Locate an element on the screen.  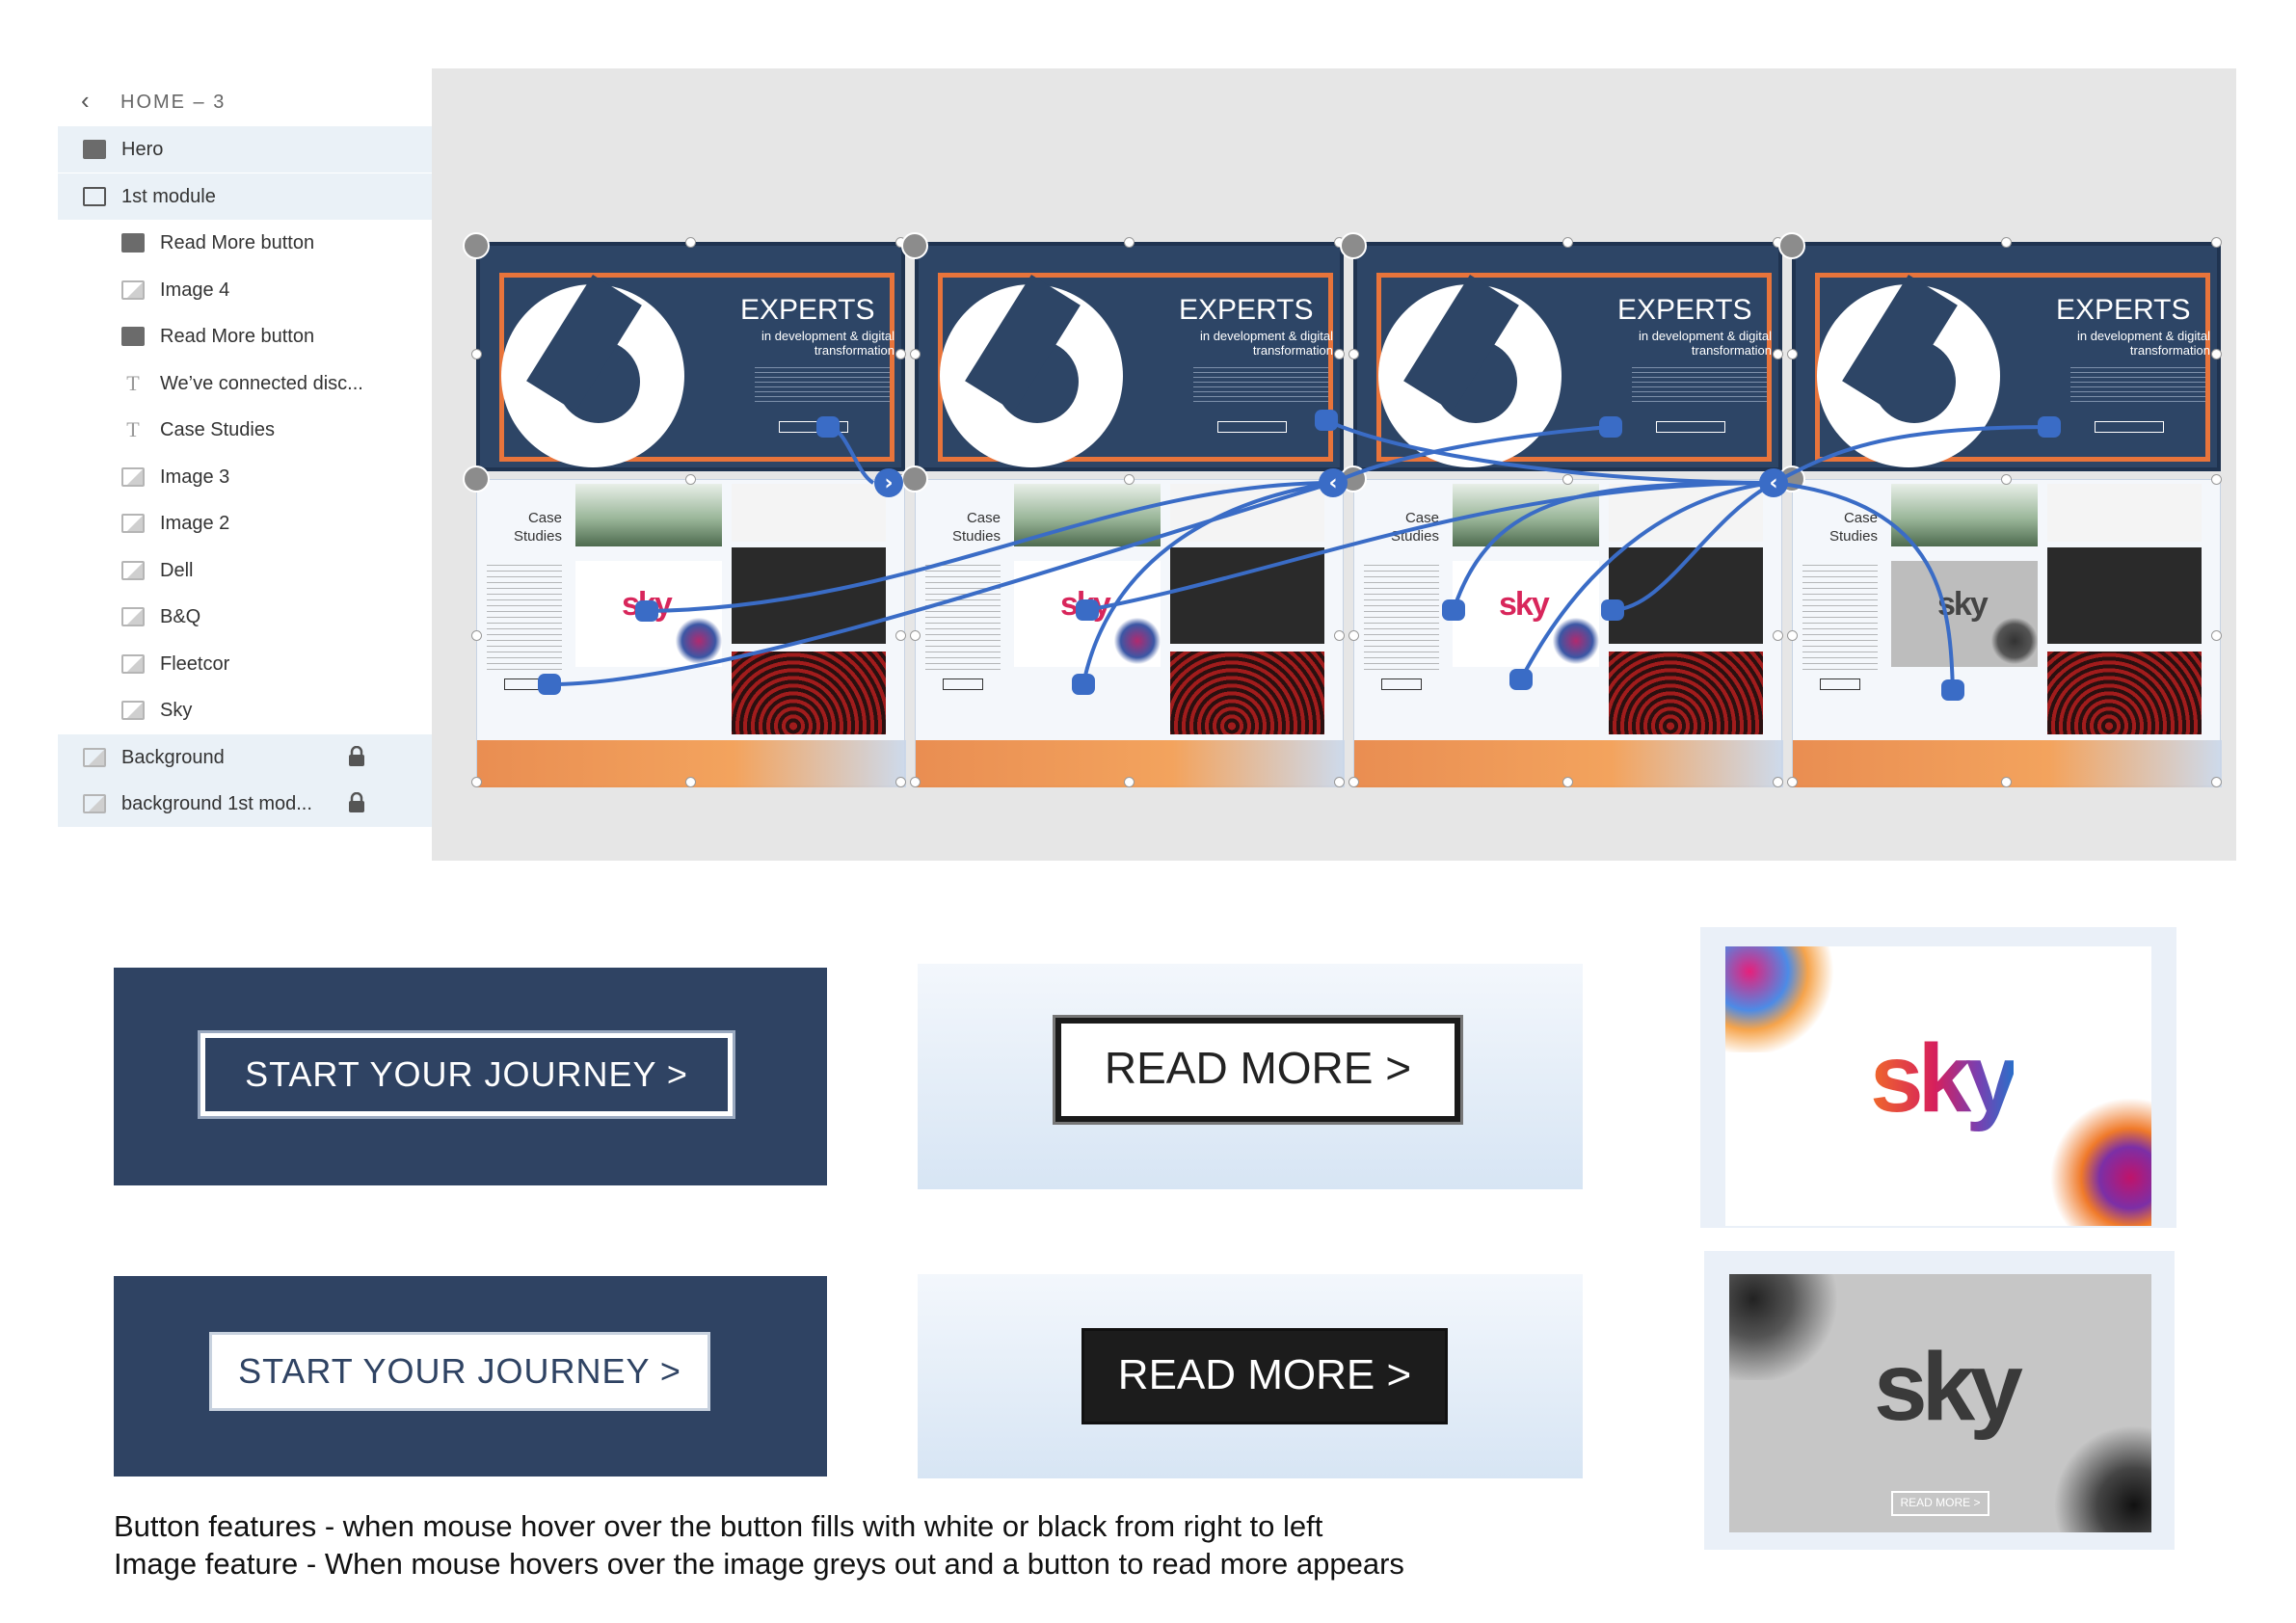
sky-image-card: sky is located at coordinates (1938, 1077).